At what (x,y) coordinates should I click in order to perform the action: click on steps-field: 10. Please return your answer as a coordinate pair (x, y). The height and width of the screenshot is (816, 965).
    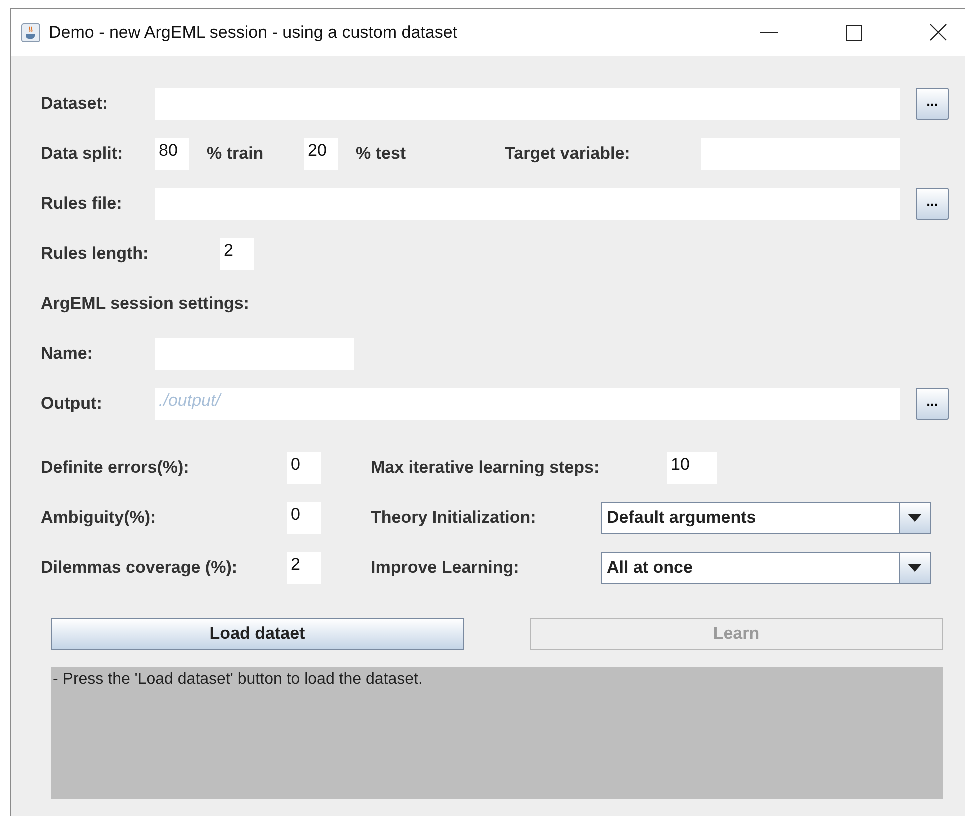
    Looking at the image, I should click on (692, 468).